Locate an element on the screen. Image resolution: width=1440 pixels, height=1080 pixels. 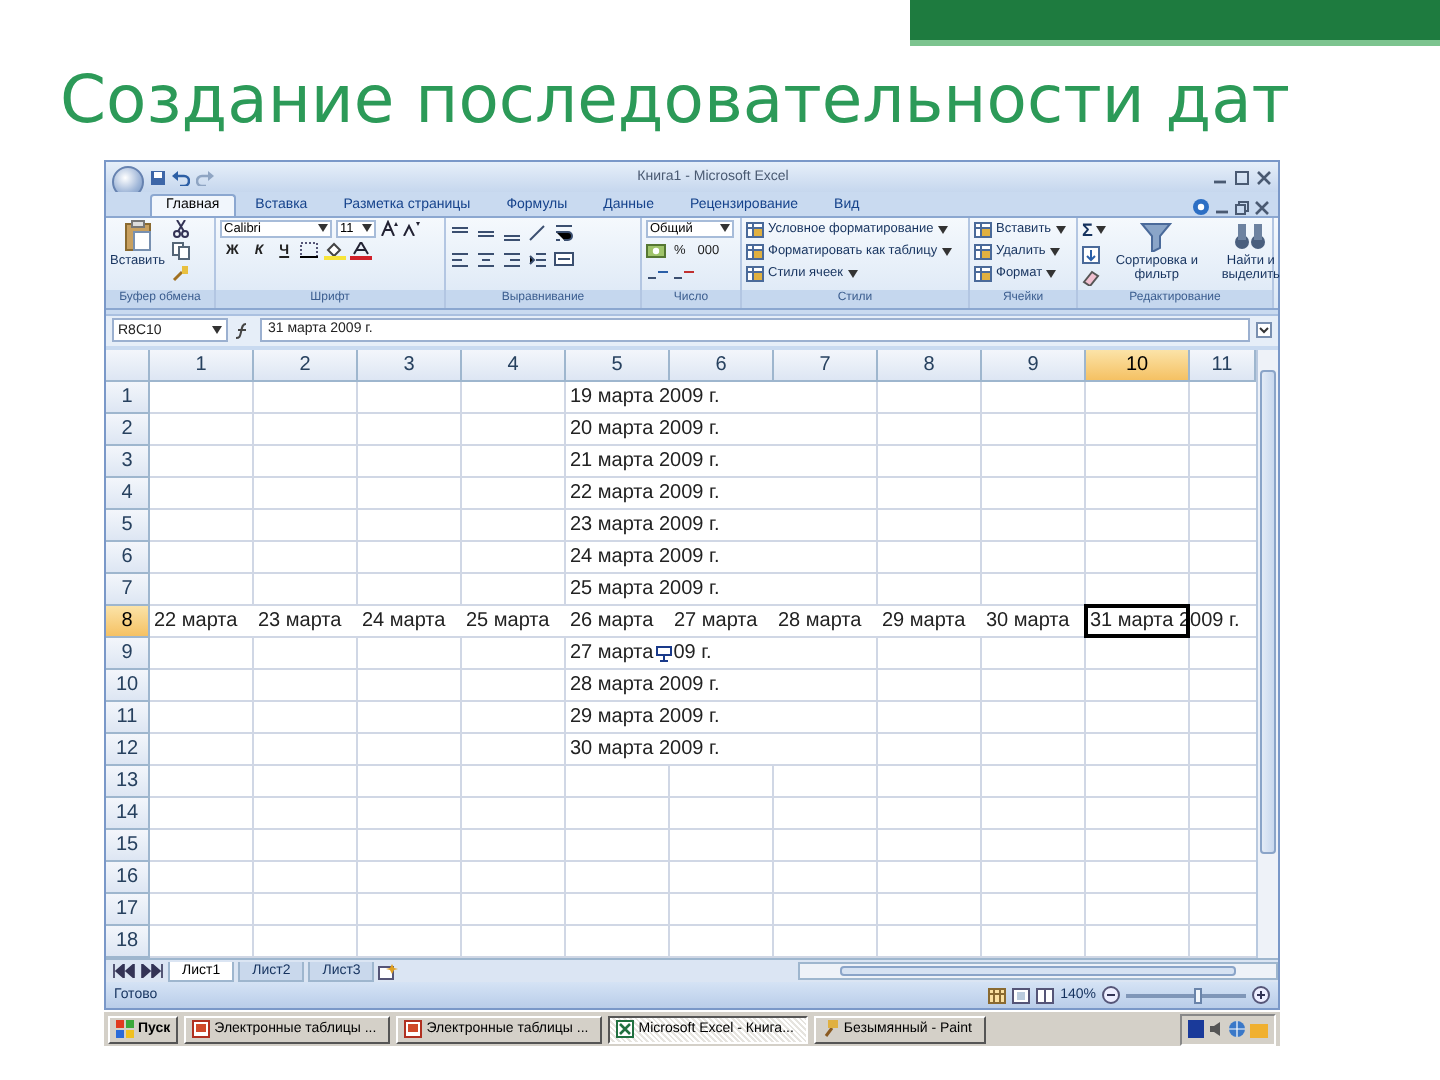
undo-icon is located at coordinates (181, 177).